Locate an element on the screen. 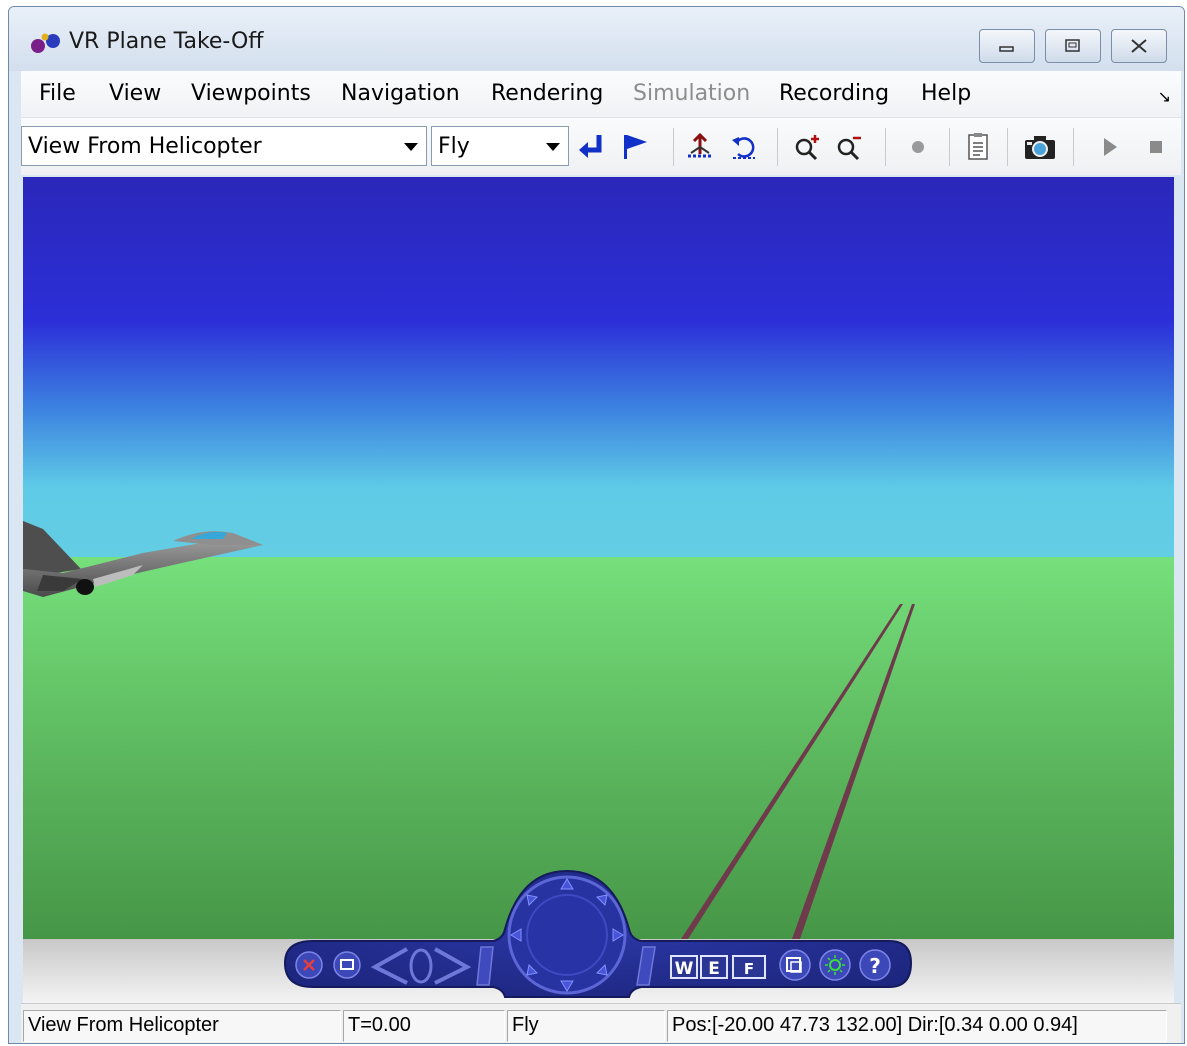  maximize-button is located at coordinates (1073, 46).